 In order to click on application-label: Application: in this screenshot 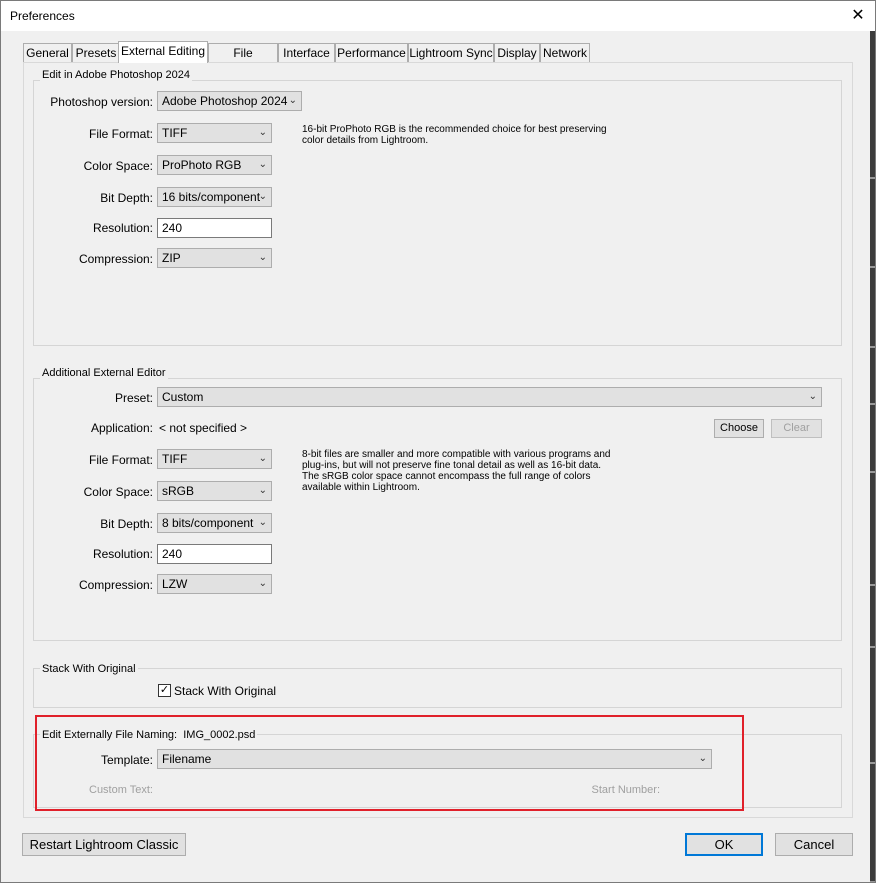, I will do `click(121, 428)`.